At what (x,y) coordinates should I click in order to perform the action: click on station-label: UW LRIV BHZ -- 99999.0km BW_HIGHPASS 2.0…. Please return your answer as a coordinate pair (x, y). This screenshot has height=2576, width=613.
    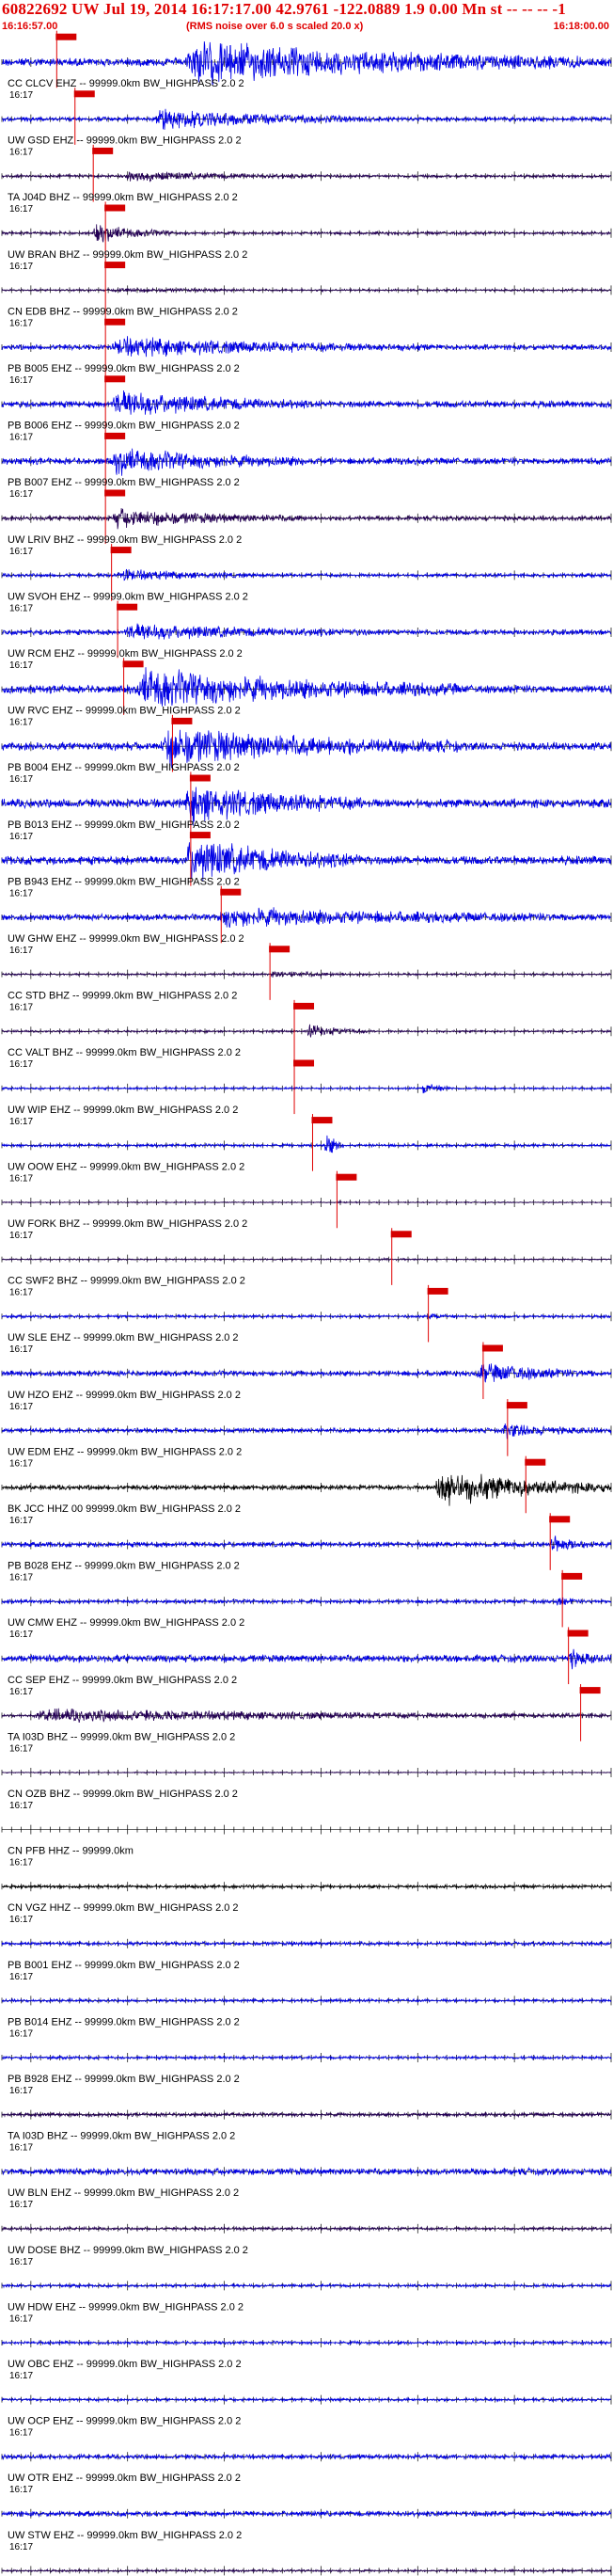
    Looking at the image, I should click on (125, 540).